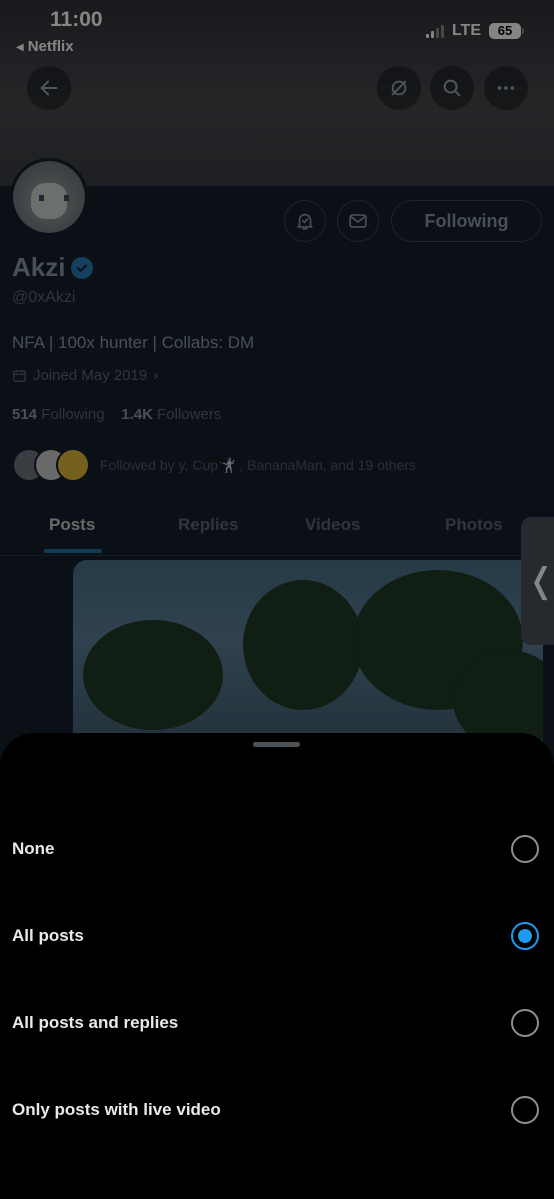 This screenshot has width=554, height=1199. I want to click on option-label: Only posts with live video, so click(116, 1109).